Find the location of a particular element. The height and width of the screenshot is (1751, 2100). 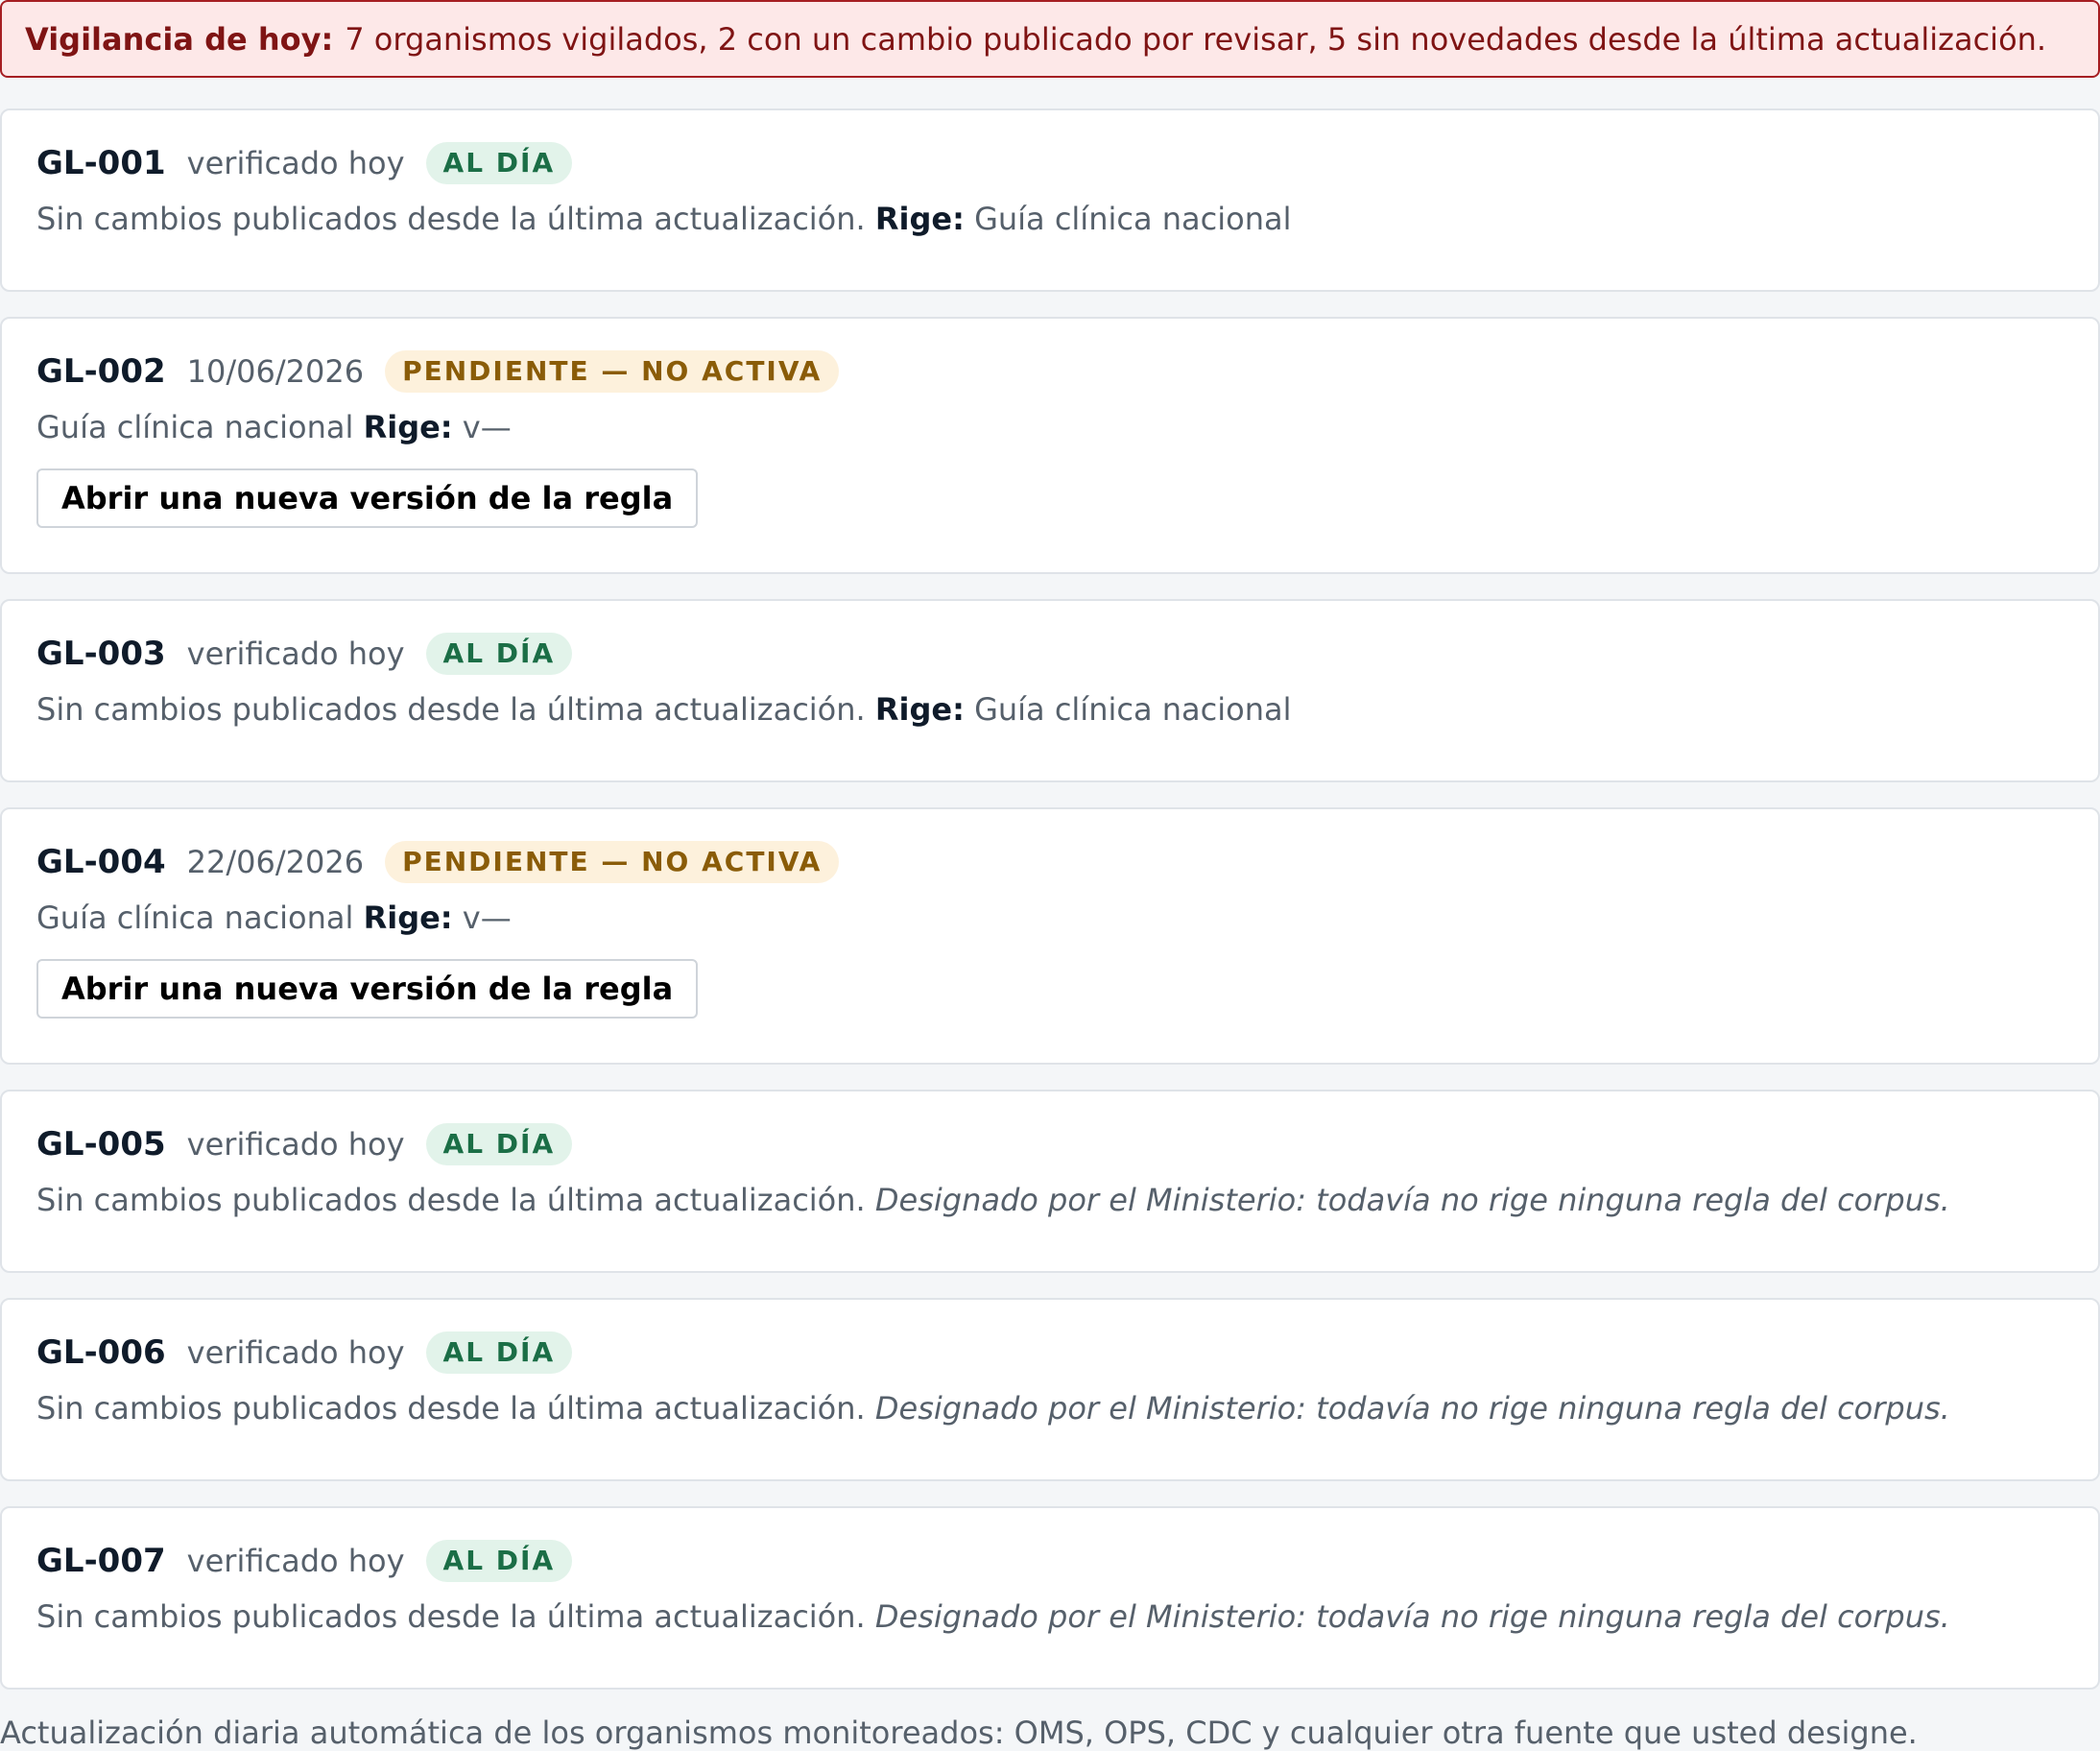

card-change-date: 10/06/2026 is located at coordinates (275, 371).